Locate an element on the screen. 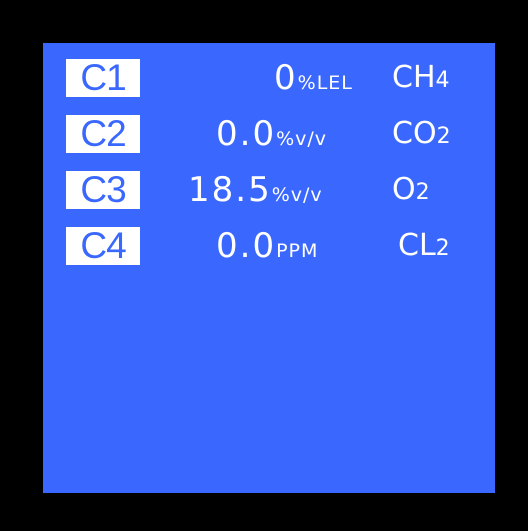  gas-formula-sub: 4 is located at coordinates (442, 80).